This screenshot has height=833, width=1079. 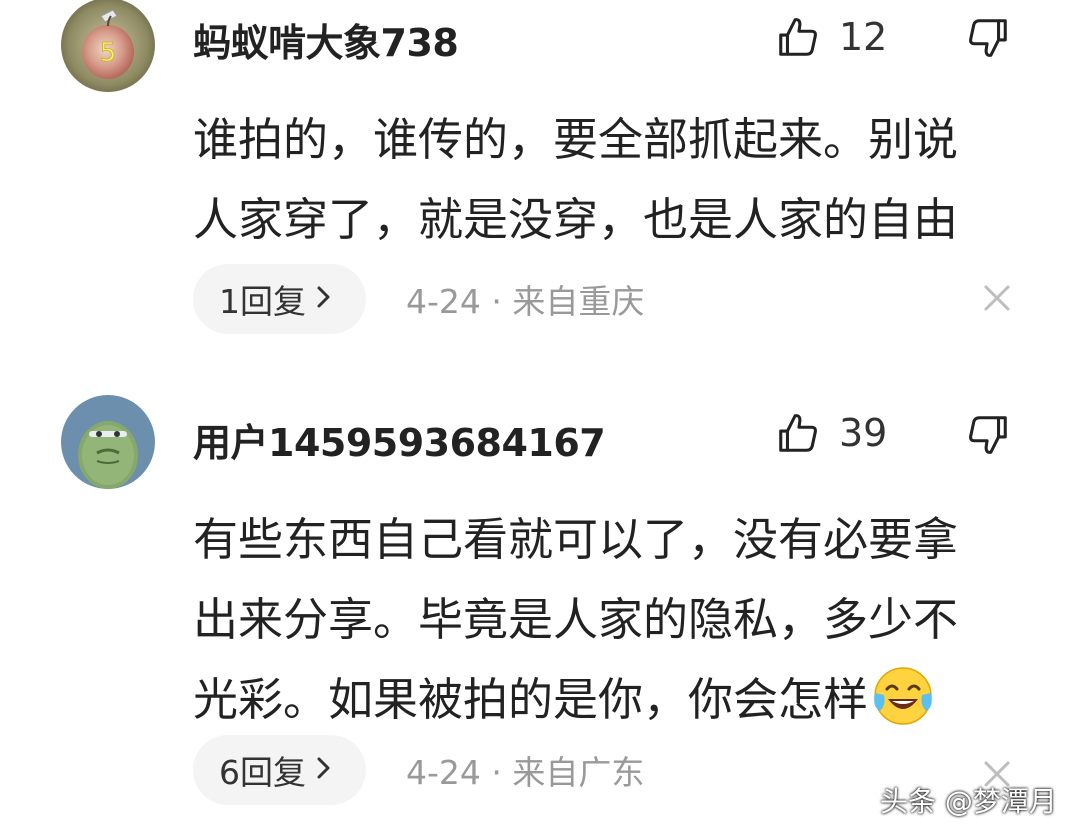 What do you see at coordinates (831, 37) in the screenshot?
I see `like-button: 12` at bounding box center [831, 37].